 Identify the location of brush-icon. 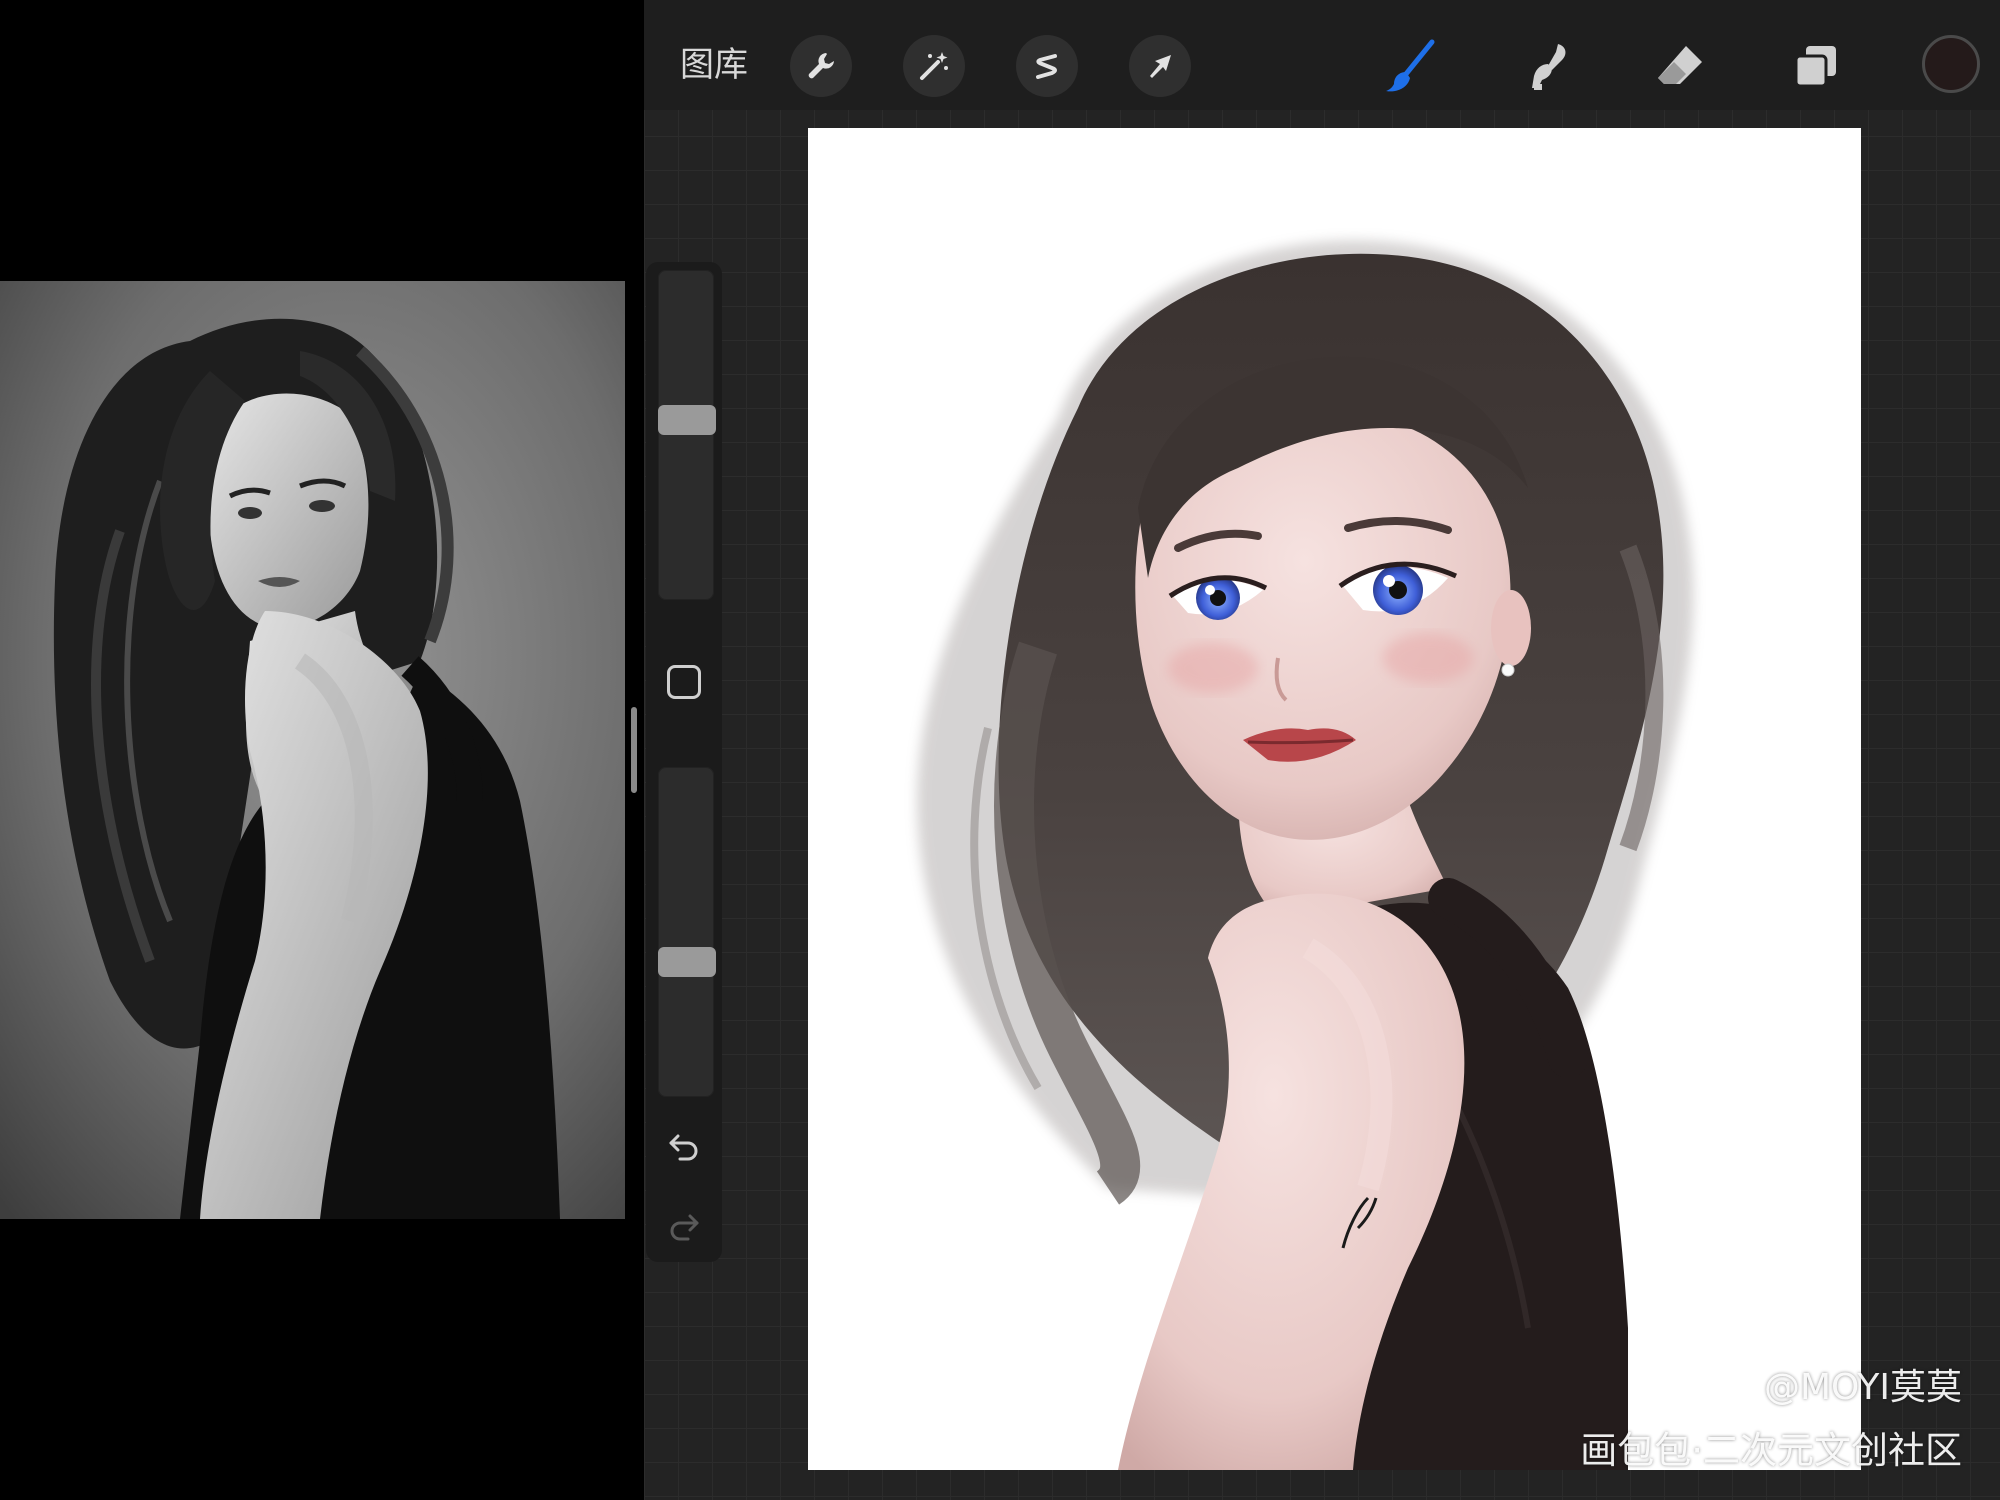
(1410, 65).